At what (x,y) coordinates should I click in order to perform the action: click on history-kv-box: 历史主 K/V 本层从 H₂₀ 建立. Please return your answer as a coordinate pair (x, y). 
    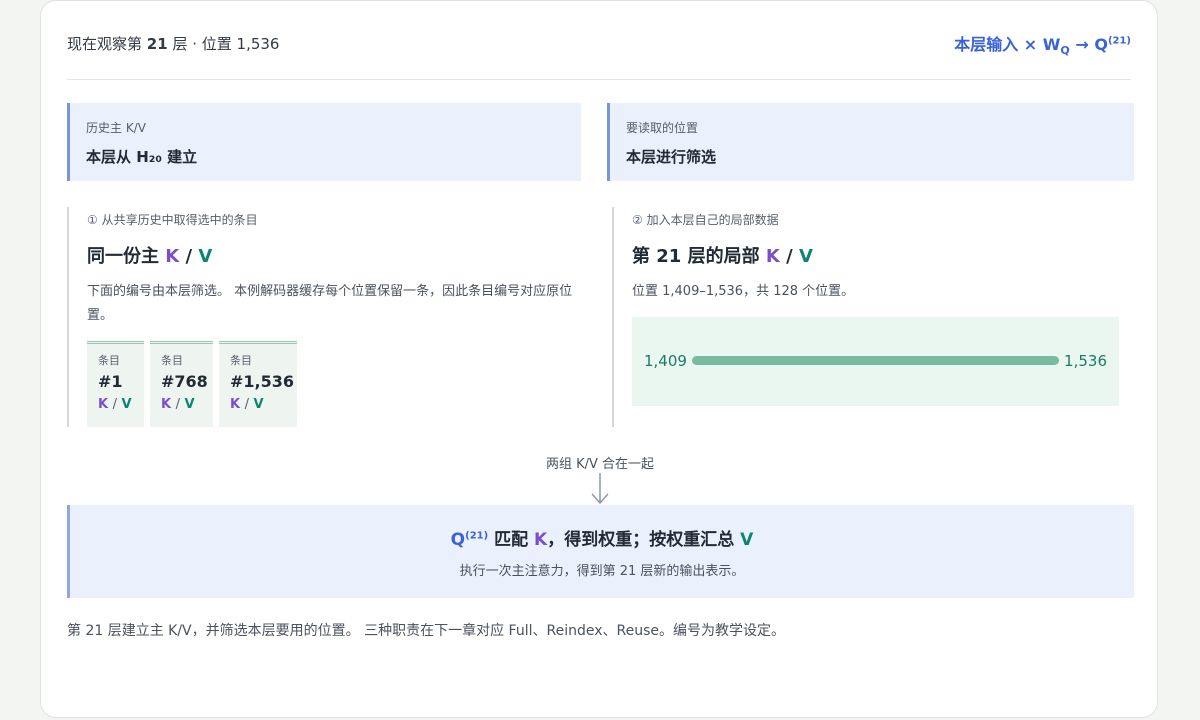
    Looking at the image, I should click on (324, 142).